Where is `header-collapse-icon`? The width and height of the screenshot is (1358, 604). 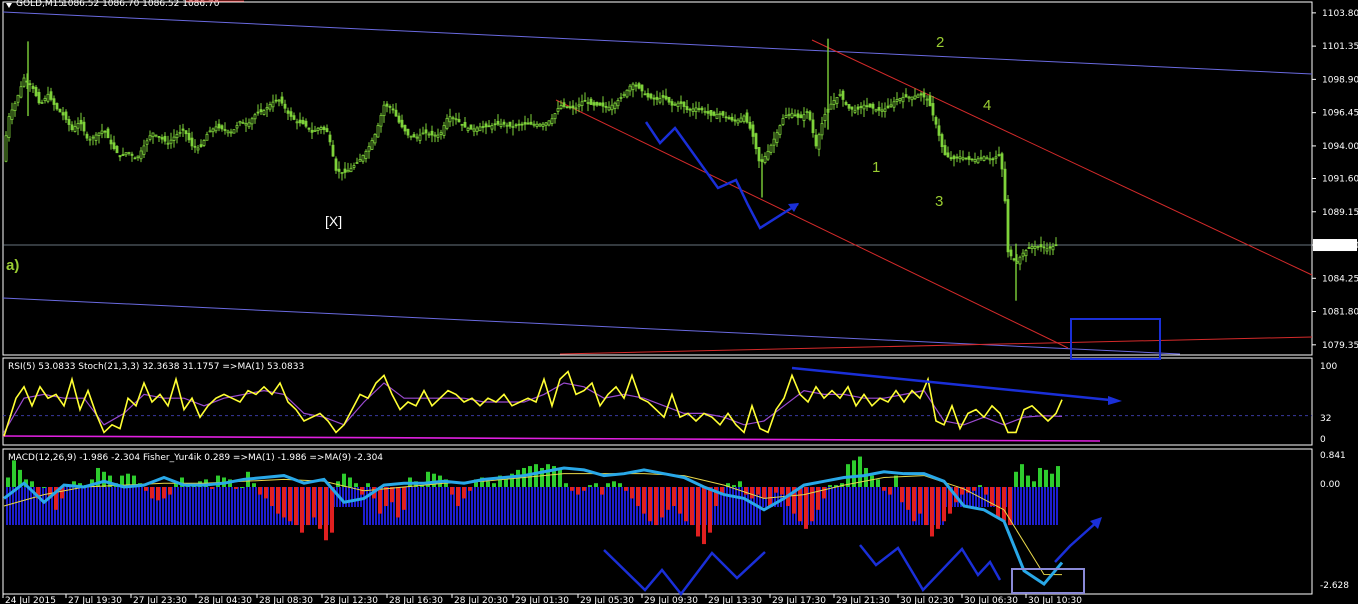
header-collapse-icon is located at coordinates (9, 5).